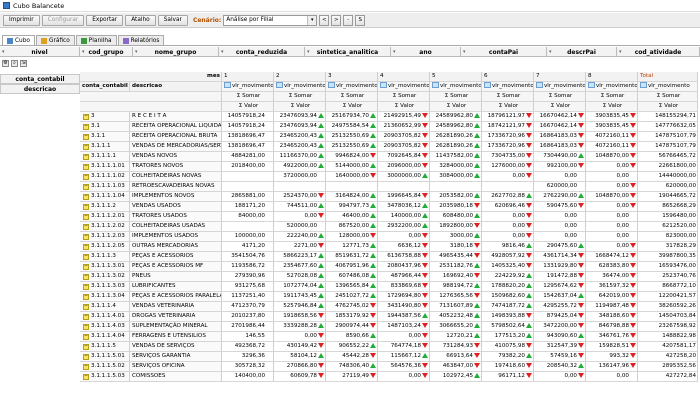 Image resolution: width=700 pixels, height=409 pixels. Describe the element at coordinates (404, 277) in the screenshot. I see `value-cell: 487966,44` at that location.